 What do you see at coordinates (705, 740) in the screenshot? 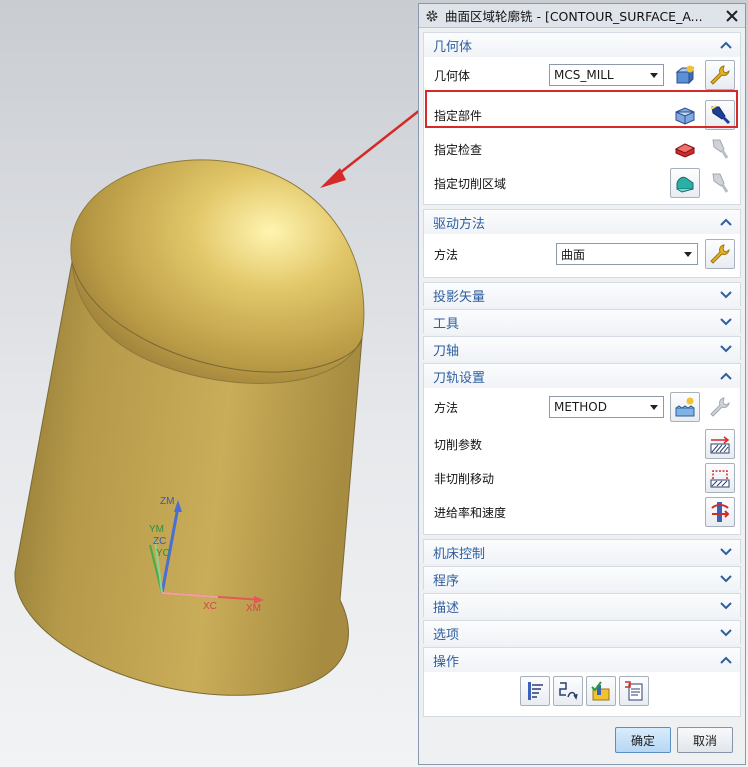
I see `cancel-button: 取消` at bounding box center [705, 740].